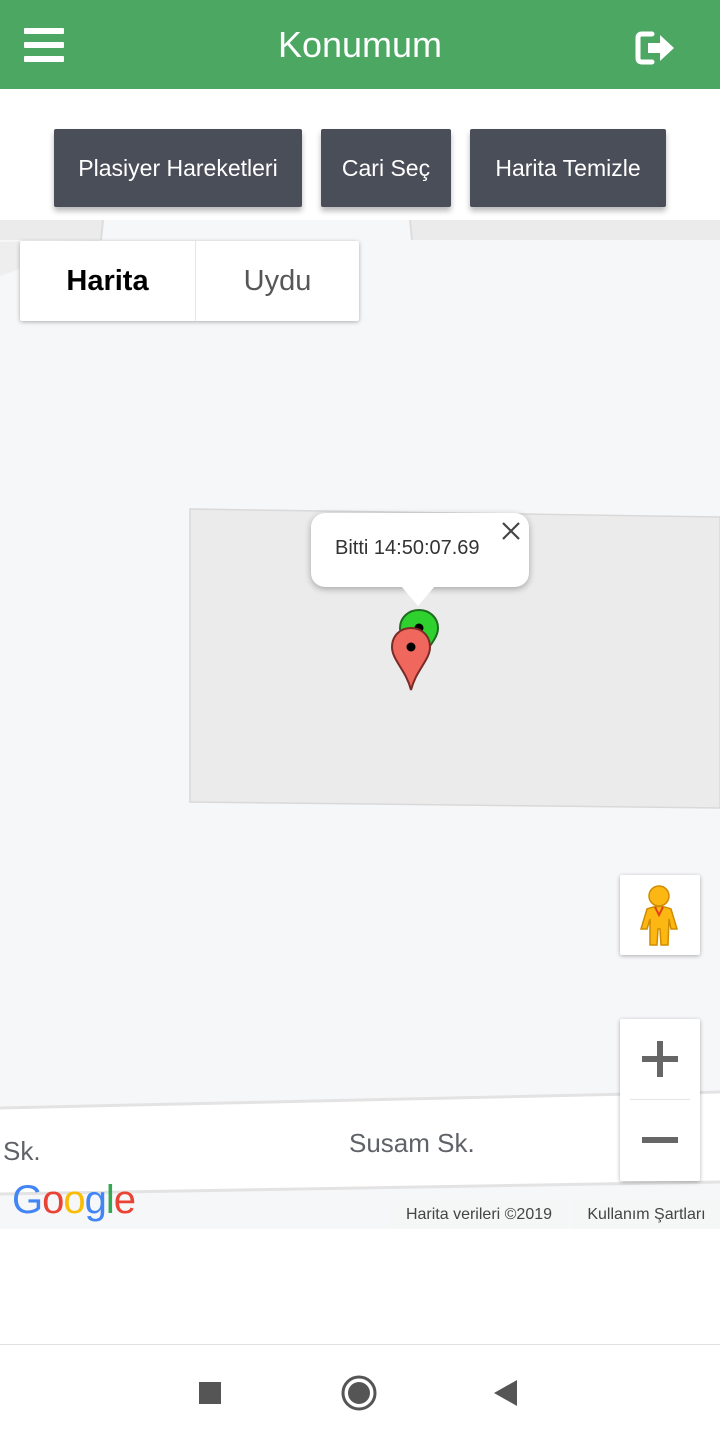 The width and height of the screenshot is (720, 1440). Describe the element at coordinates (411, 661) in the screenshot. I see `red-map-marker` at that location.